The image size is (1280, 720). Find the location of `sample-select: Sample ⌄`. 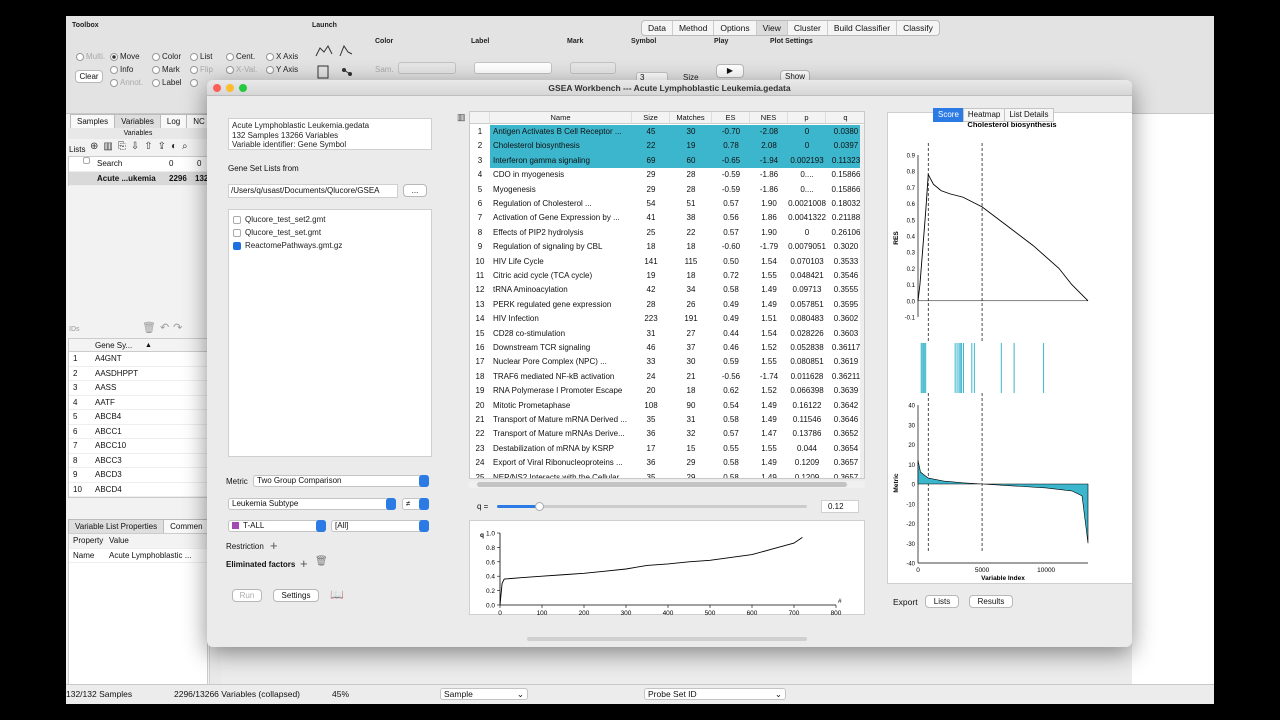

sample-select: Sample ⌄ is located at coordinates (484, 694).